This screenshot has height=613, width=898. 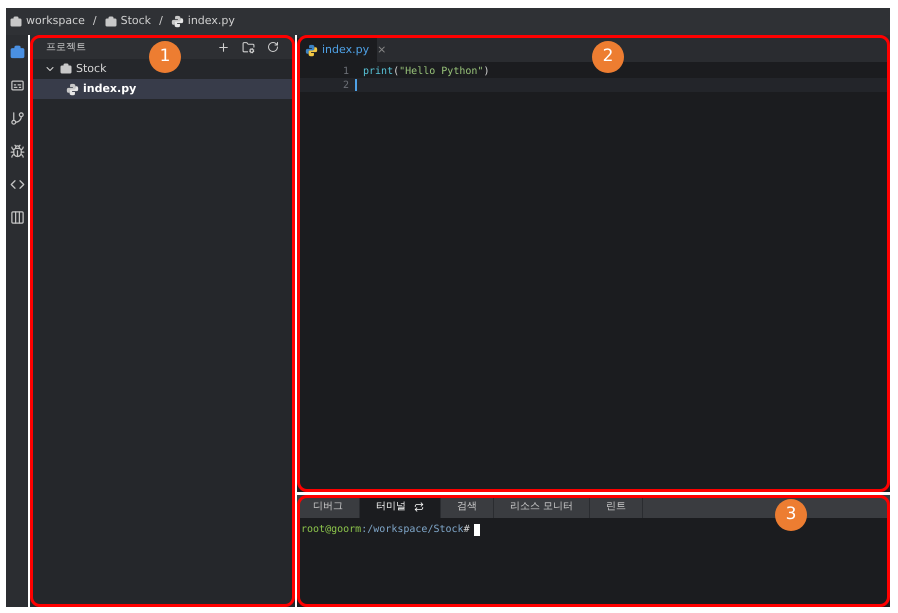 What do you see at coordinates (66, 47) in the screenshot?
I see `explorer-title: 프로젝트` at bounding box center [66, 47].